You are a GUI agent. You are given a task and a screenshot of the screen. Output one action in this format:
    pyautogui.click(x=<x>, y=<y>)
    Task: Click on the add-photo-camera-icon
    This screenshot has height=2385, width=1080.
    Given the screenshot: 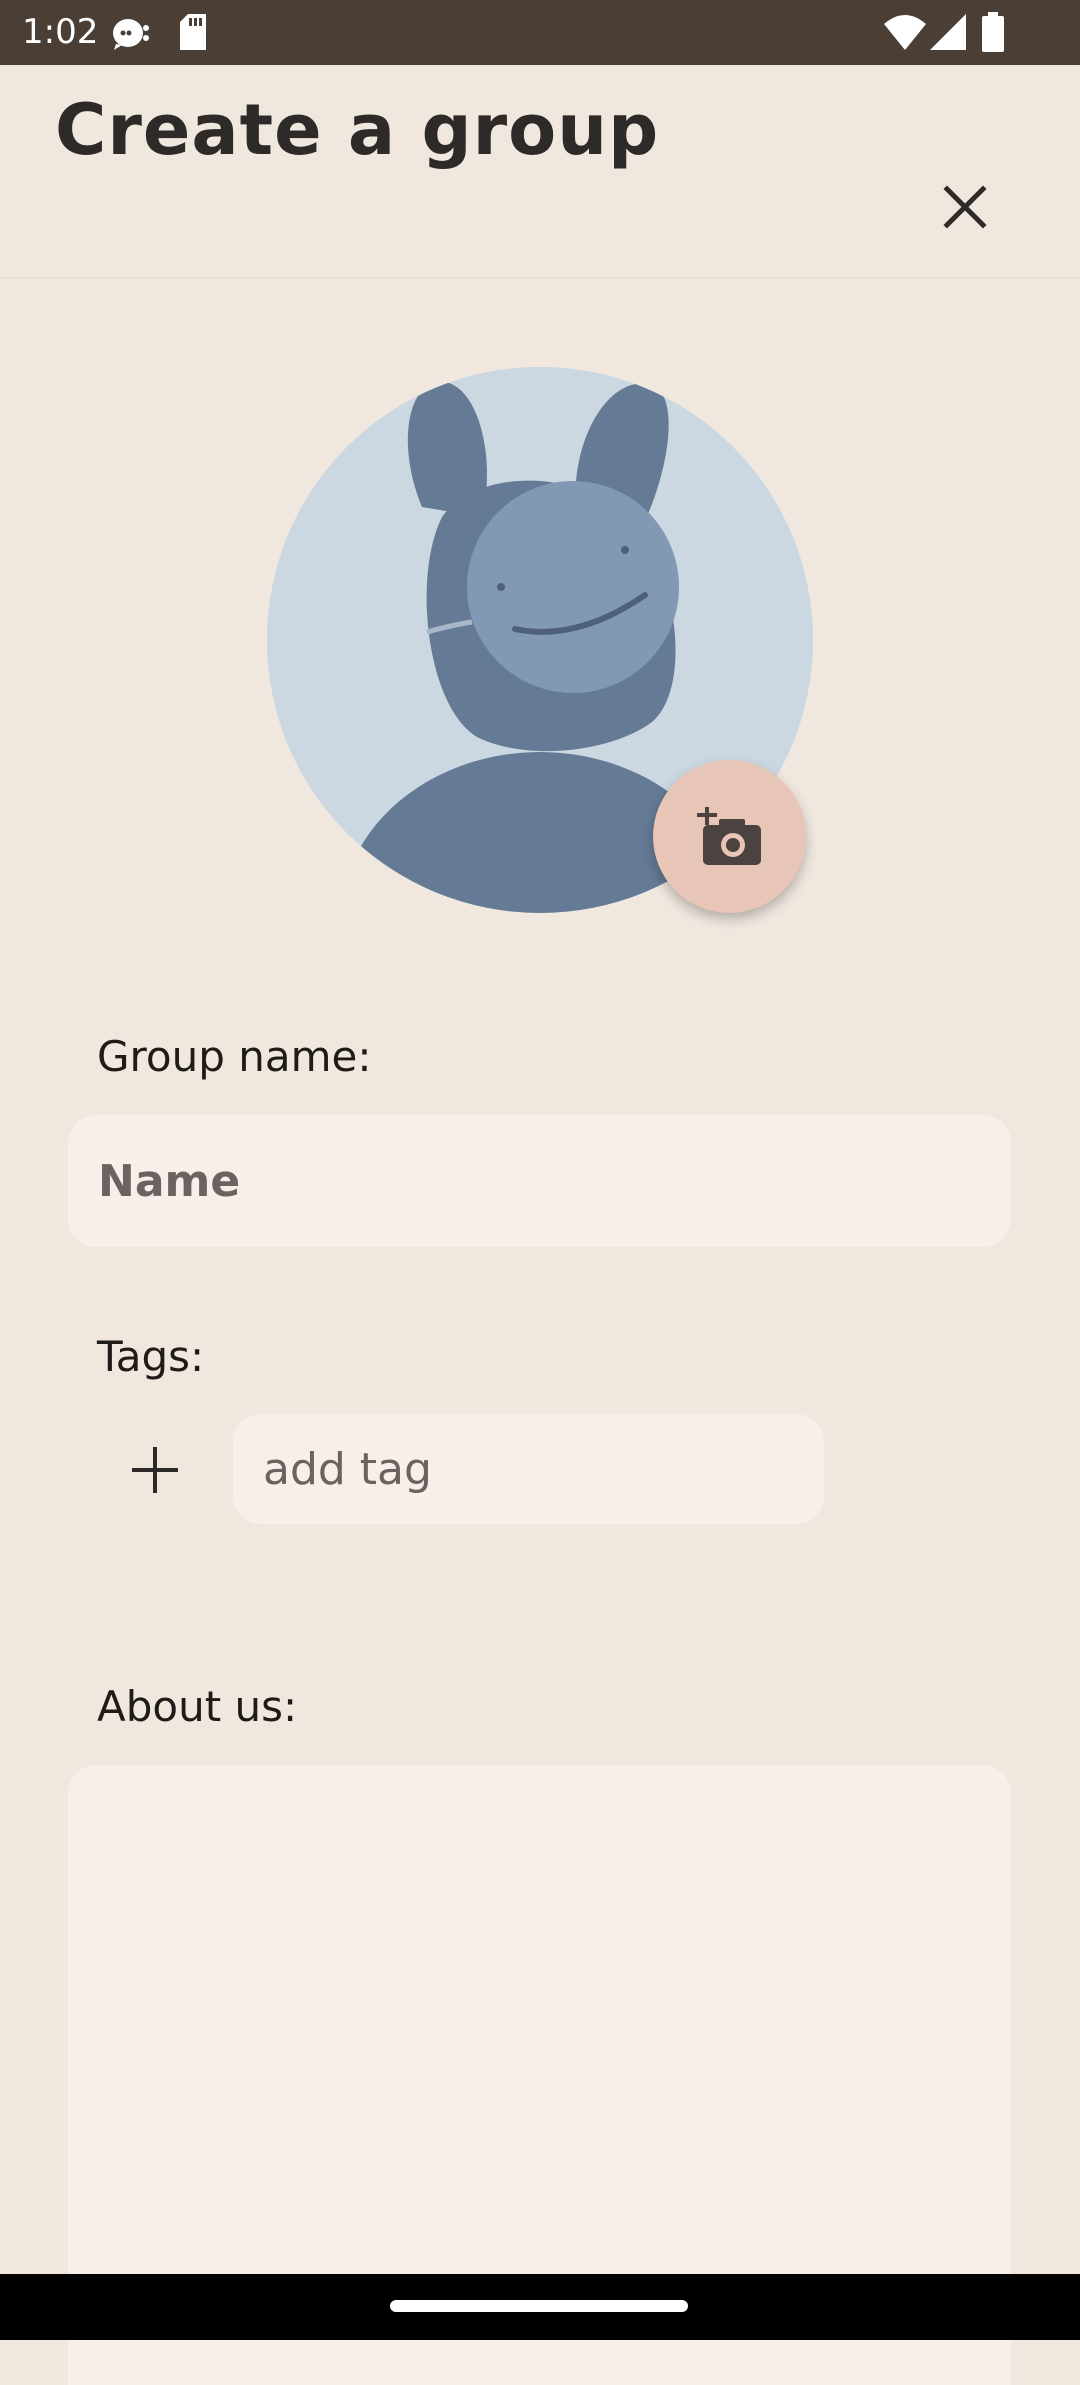 What is the action you would take?
    pyautogui.click(x=728, y=835)
    